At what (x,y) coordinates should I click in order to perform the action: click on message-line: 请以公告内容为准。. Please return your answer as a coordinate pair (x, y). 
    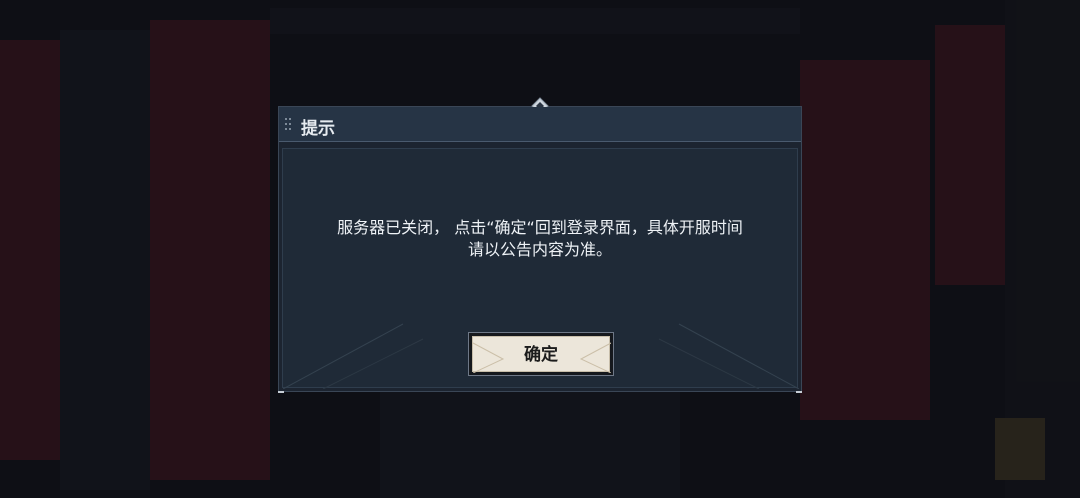
    Looking at the image, I should click on (539, 249).